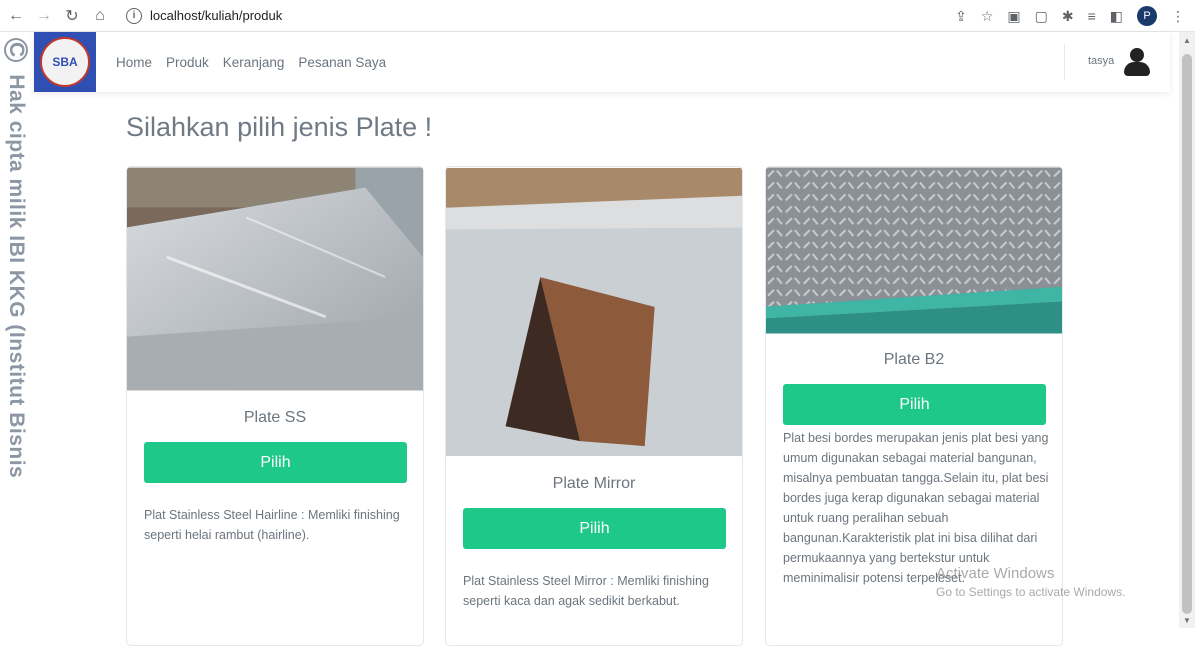 Image resolution: width=1195 pixels, height=646 pixels. I want to click on address-bar: localhost/kuliah/produk, so click(216, 15).